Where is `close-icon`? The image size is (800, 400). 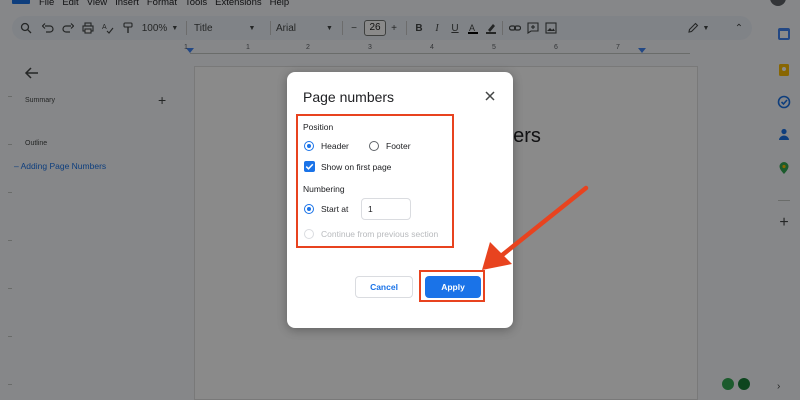
close-icon is located at coordinates (490, 96).